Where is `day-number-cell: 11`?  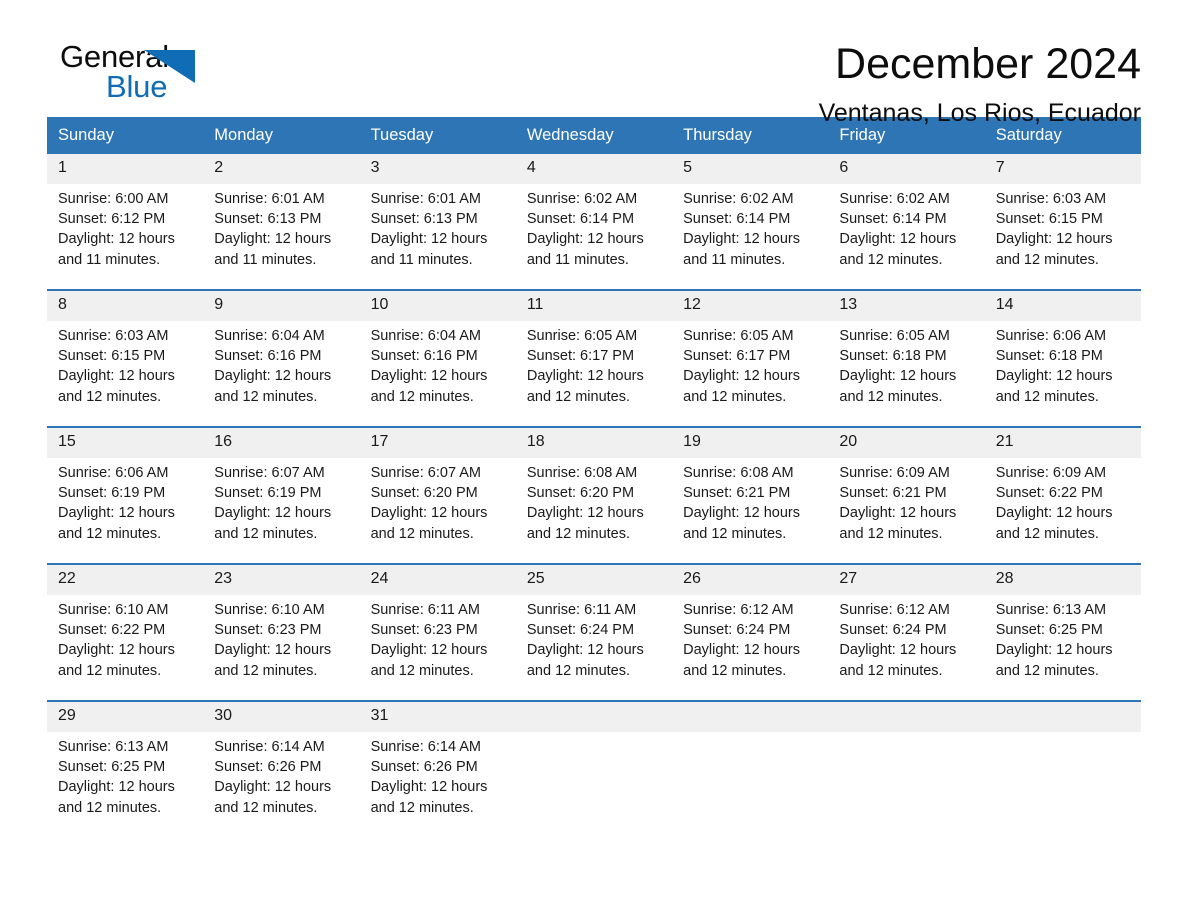 day-number-cell: 11 is located at coordinates (594, 306).